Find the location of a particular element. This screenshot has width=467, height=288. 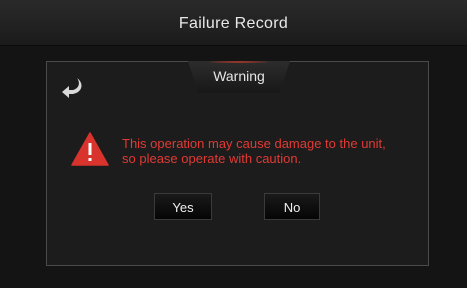

no-button: No is located at coordinates (292, 206).